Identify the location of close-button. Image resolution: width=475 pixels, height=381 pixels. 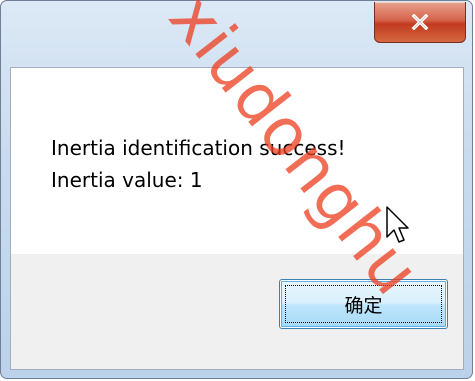
(420, 22).